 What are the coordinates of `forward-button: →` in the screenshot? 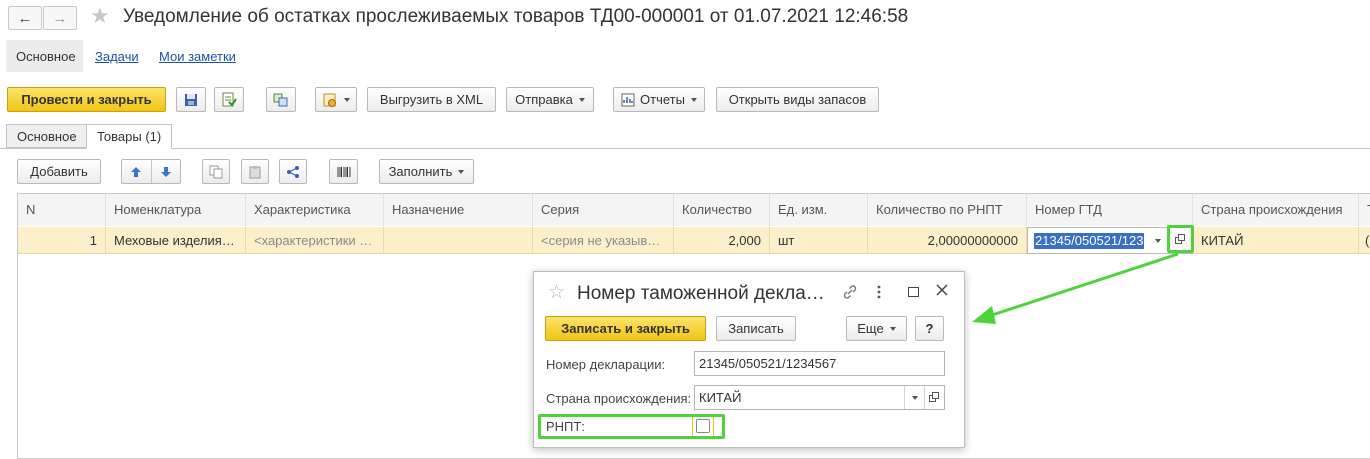 It's located at (60, 18).